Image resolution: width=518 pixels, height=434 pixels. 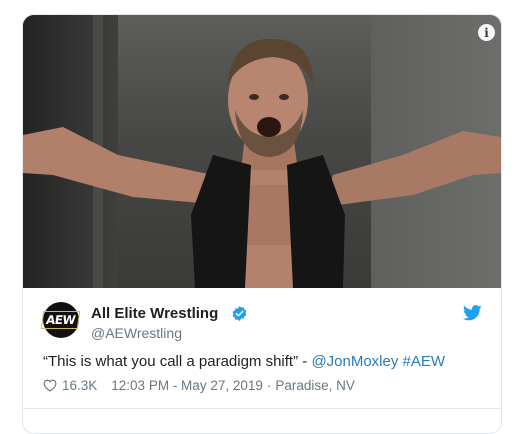 What do you see at coordinates (486, 32) in the screenshot?
I see `info-icon: i` at bounding box center [486, 32].